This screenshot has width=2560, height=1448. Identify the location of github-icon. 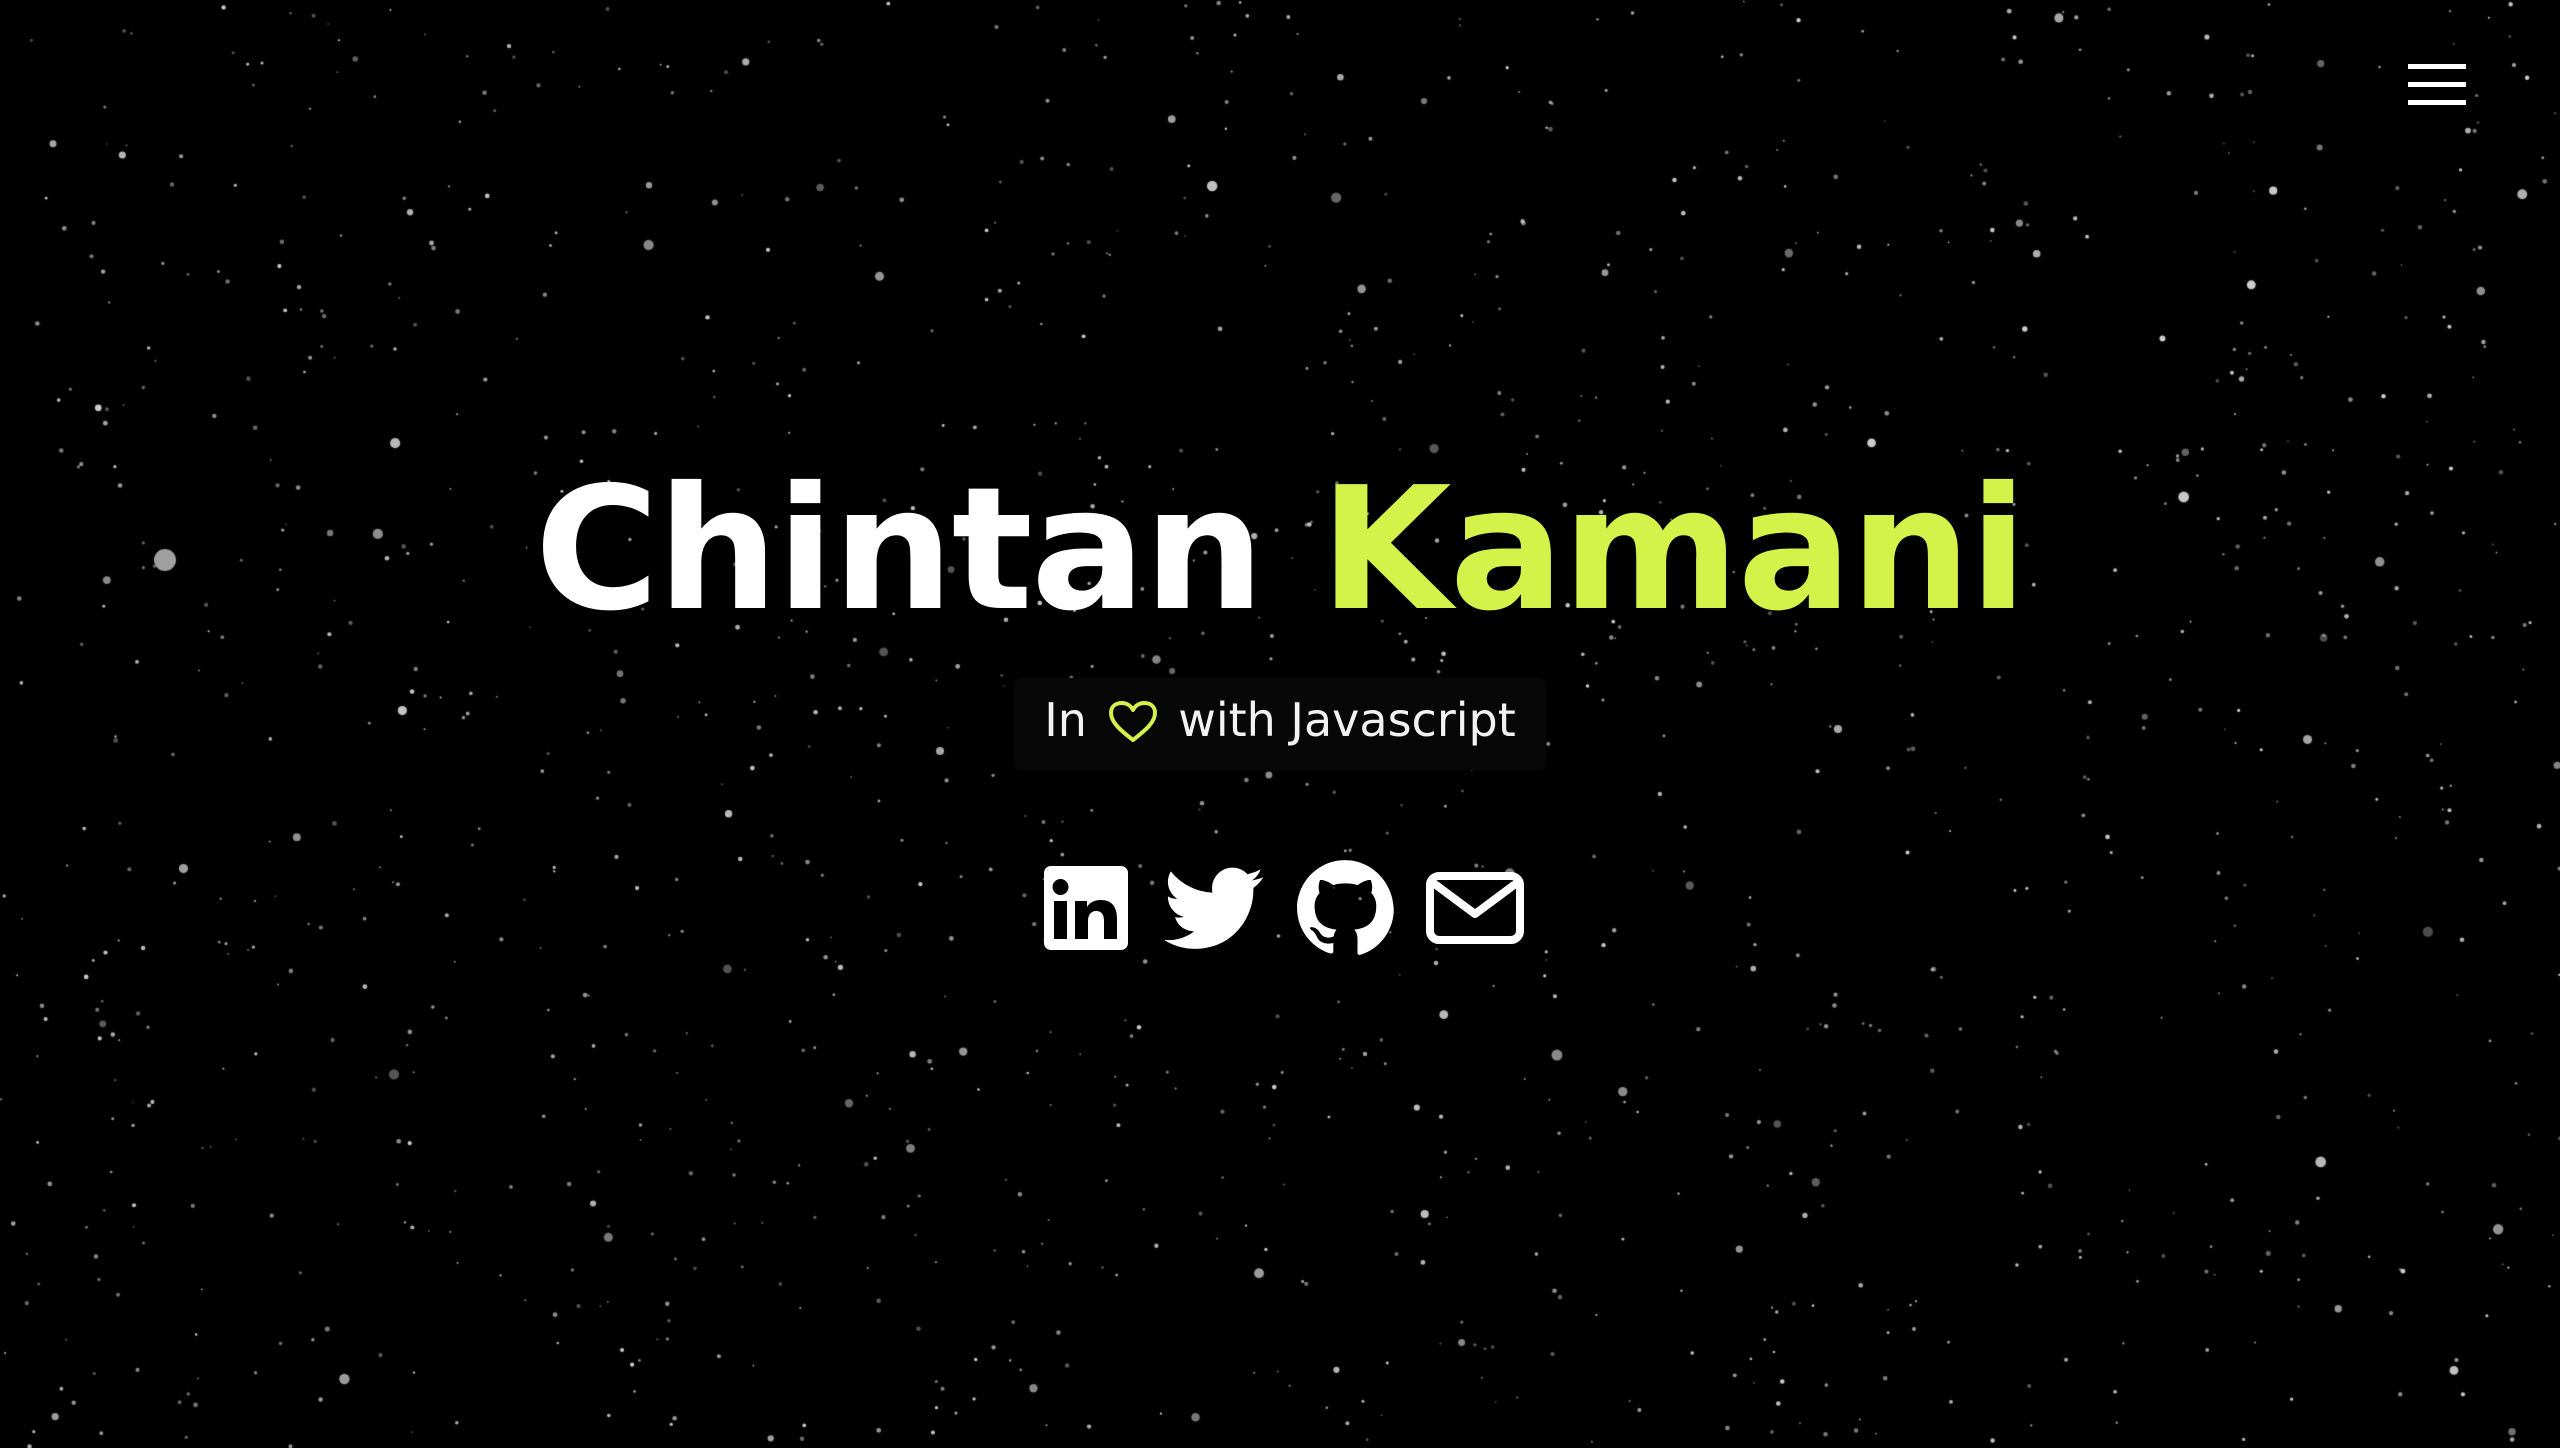
(1345, 907).